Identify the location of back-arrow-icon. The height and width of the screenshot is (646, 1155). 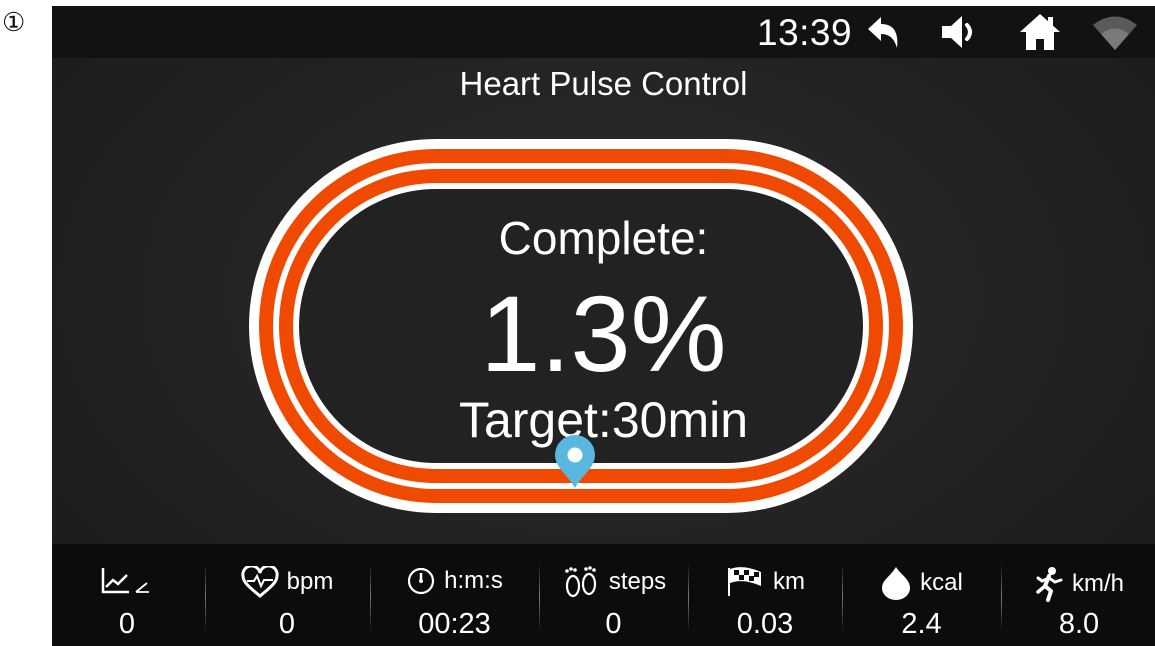
(884, 32).